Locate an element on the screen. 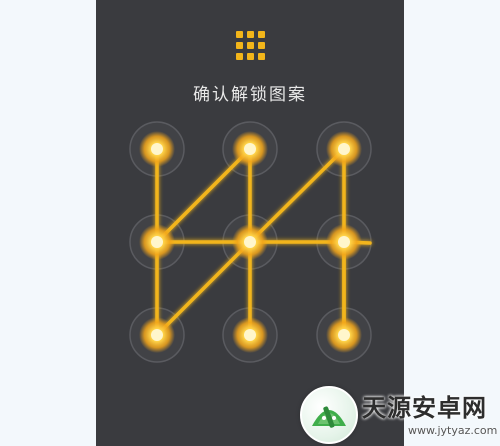  watermark-site-name: 天源安卓网 is located at coordinates (424, 408).